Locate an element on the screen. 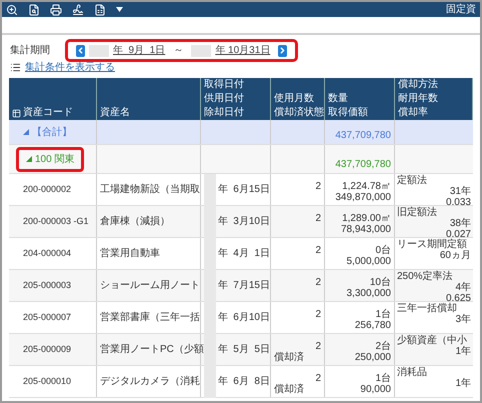 The width and height of the screenshot is (482, 403). chevron-left-icon is located at coordinates (80, 50).